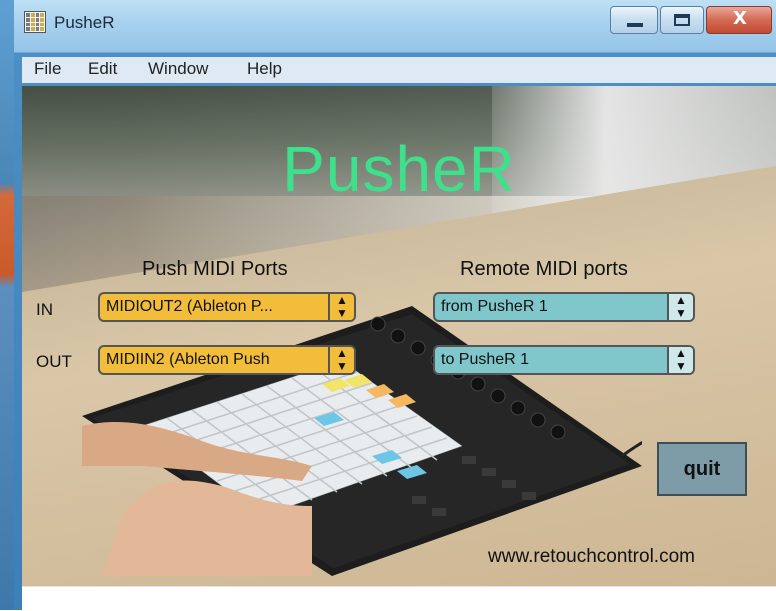  What do you see at coordinates (634, 20) in the screenshot?
I see `minimize-button` at bounding box center [634, 20].